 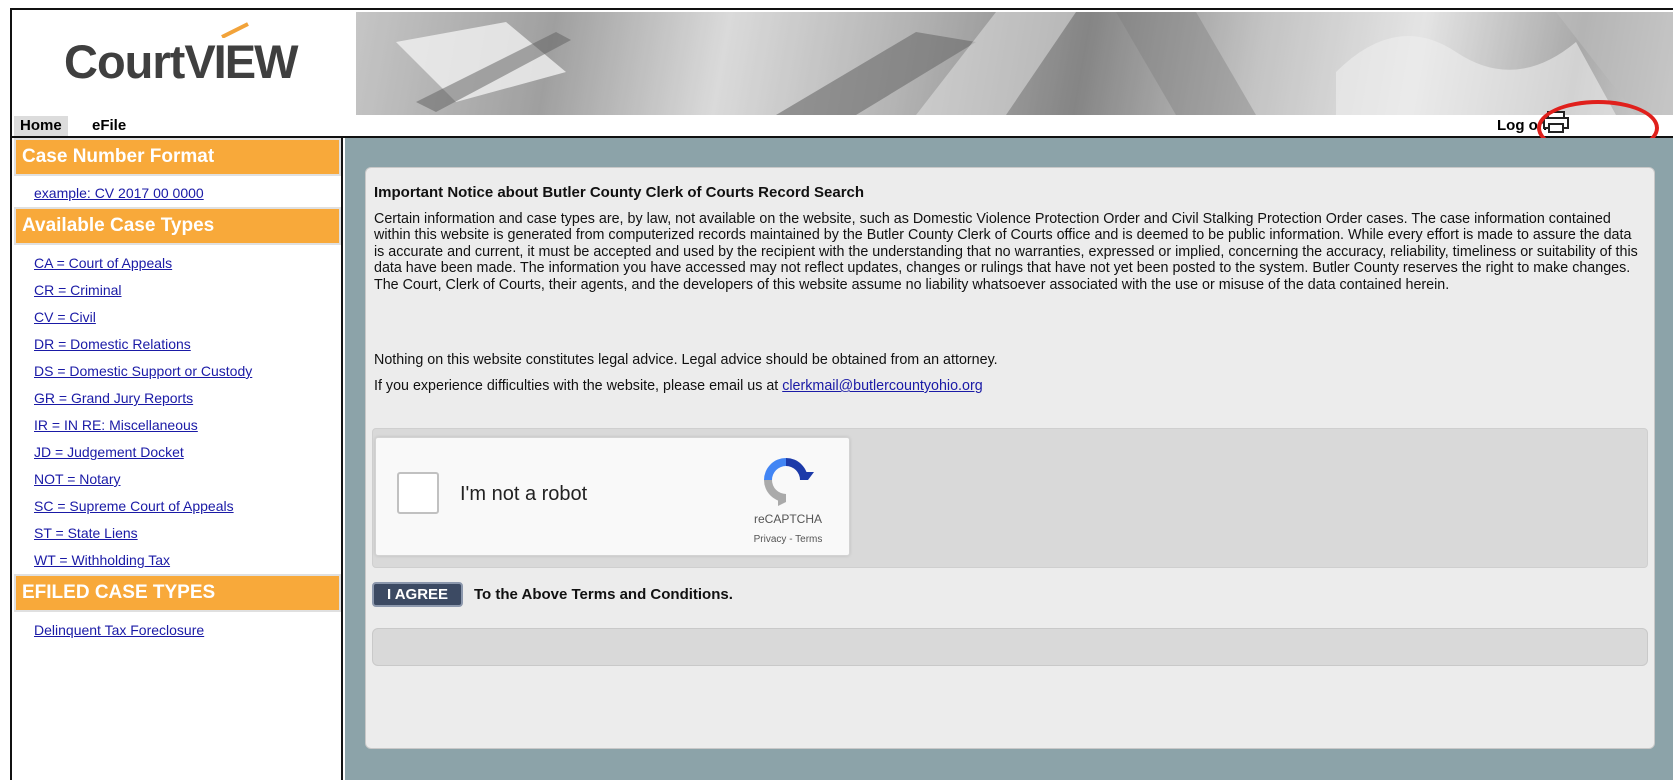 What do you see at coordinates (177, 263) in the screenshot?
I see `case-type-link-ca: CA = Court of Appeals` at bounding box center [177, 263].